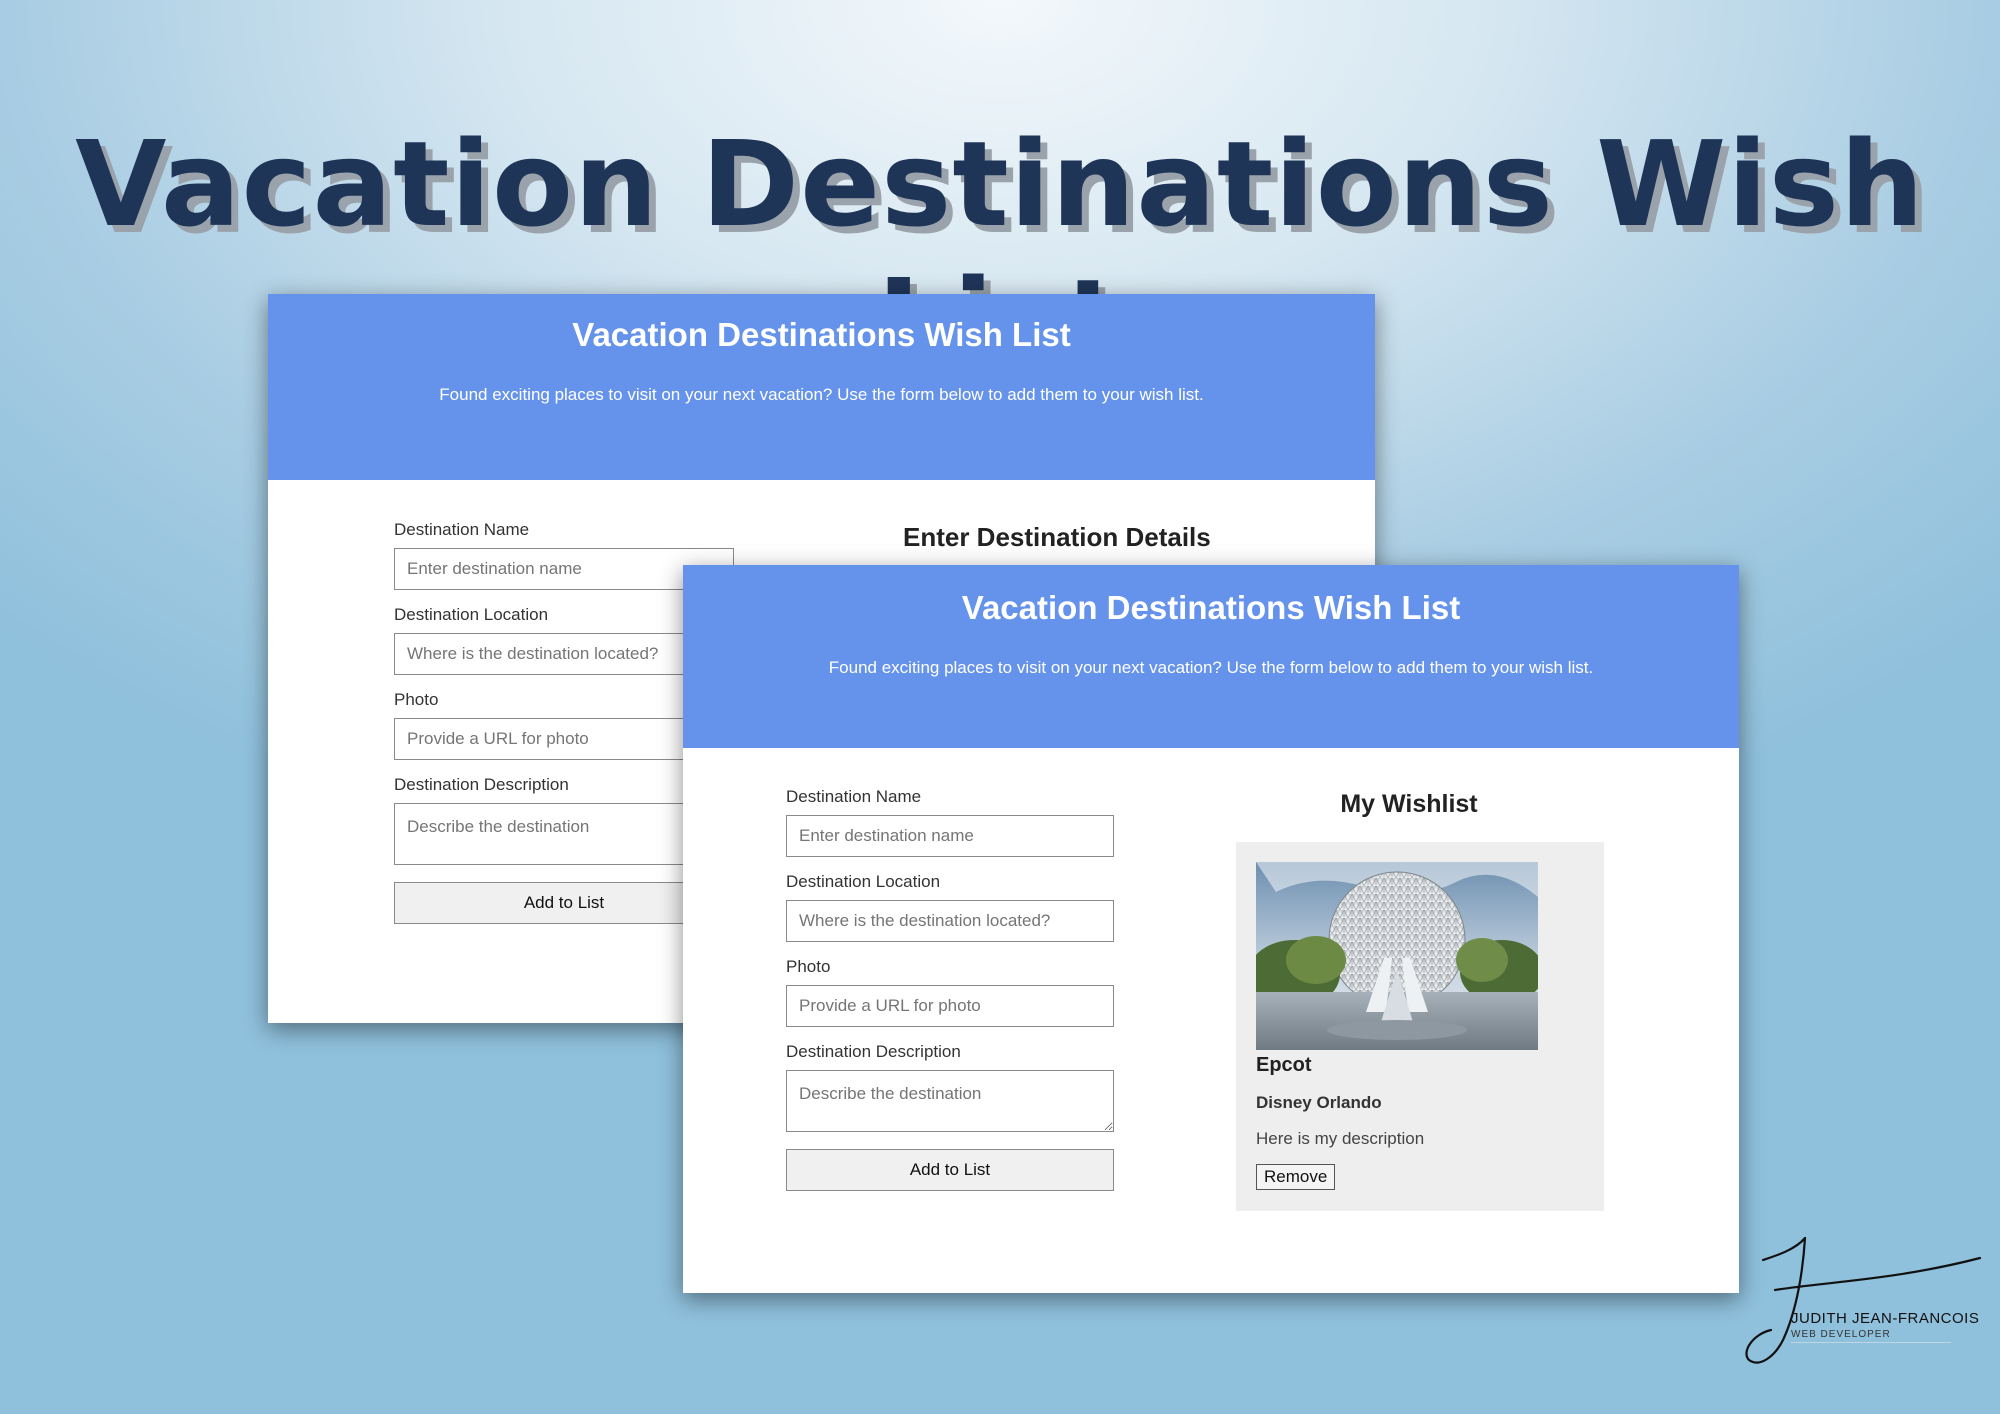 This screenshot has width=2000, height=1414. I want to click on destination-location-input, so click(950, 921).